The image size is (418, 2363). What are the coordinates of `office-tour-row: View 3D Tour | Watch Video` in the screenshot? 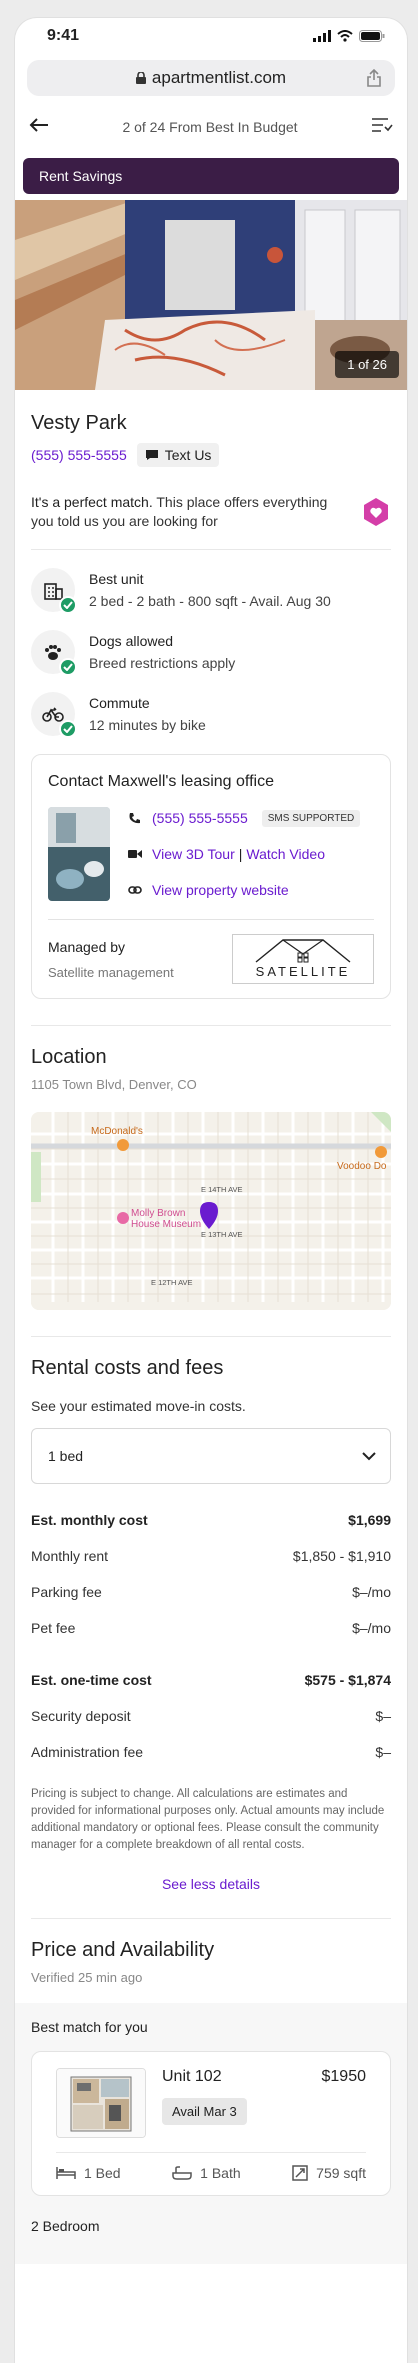 It's located at (244, 854).